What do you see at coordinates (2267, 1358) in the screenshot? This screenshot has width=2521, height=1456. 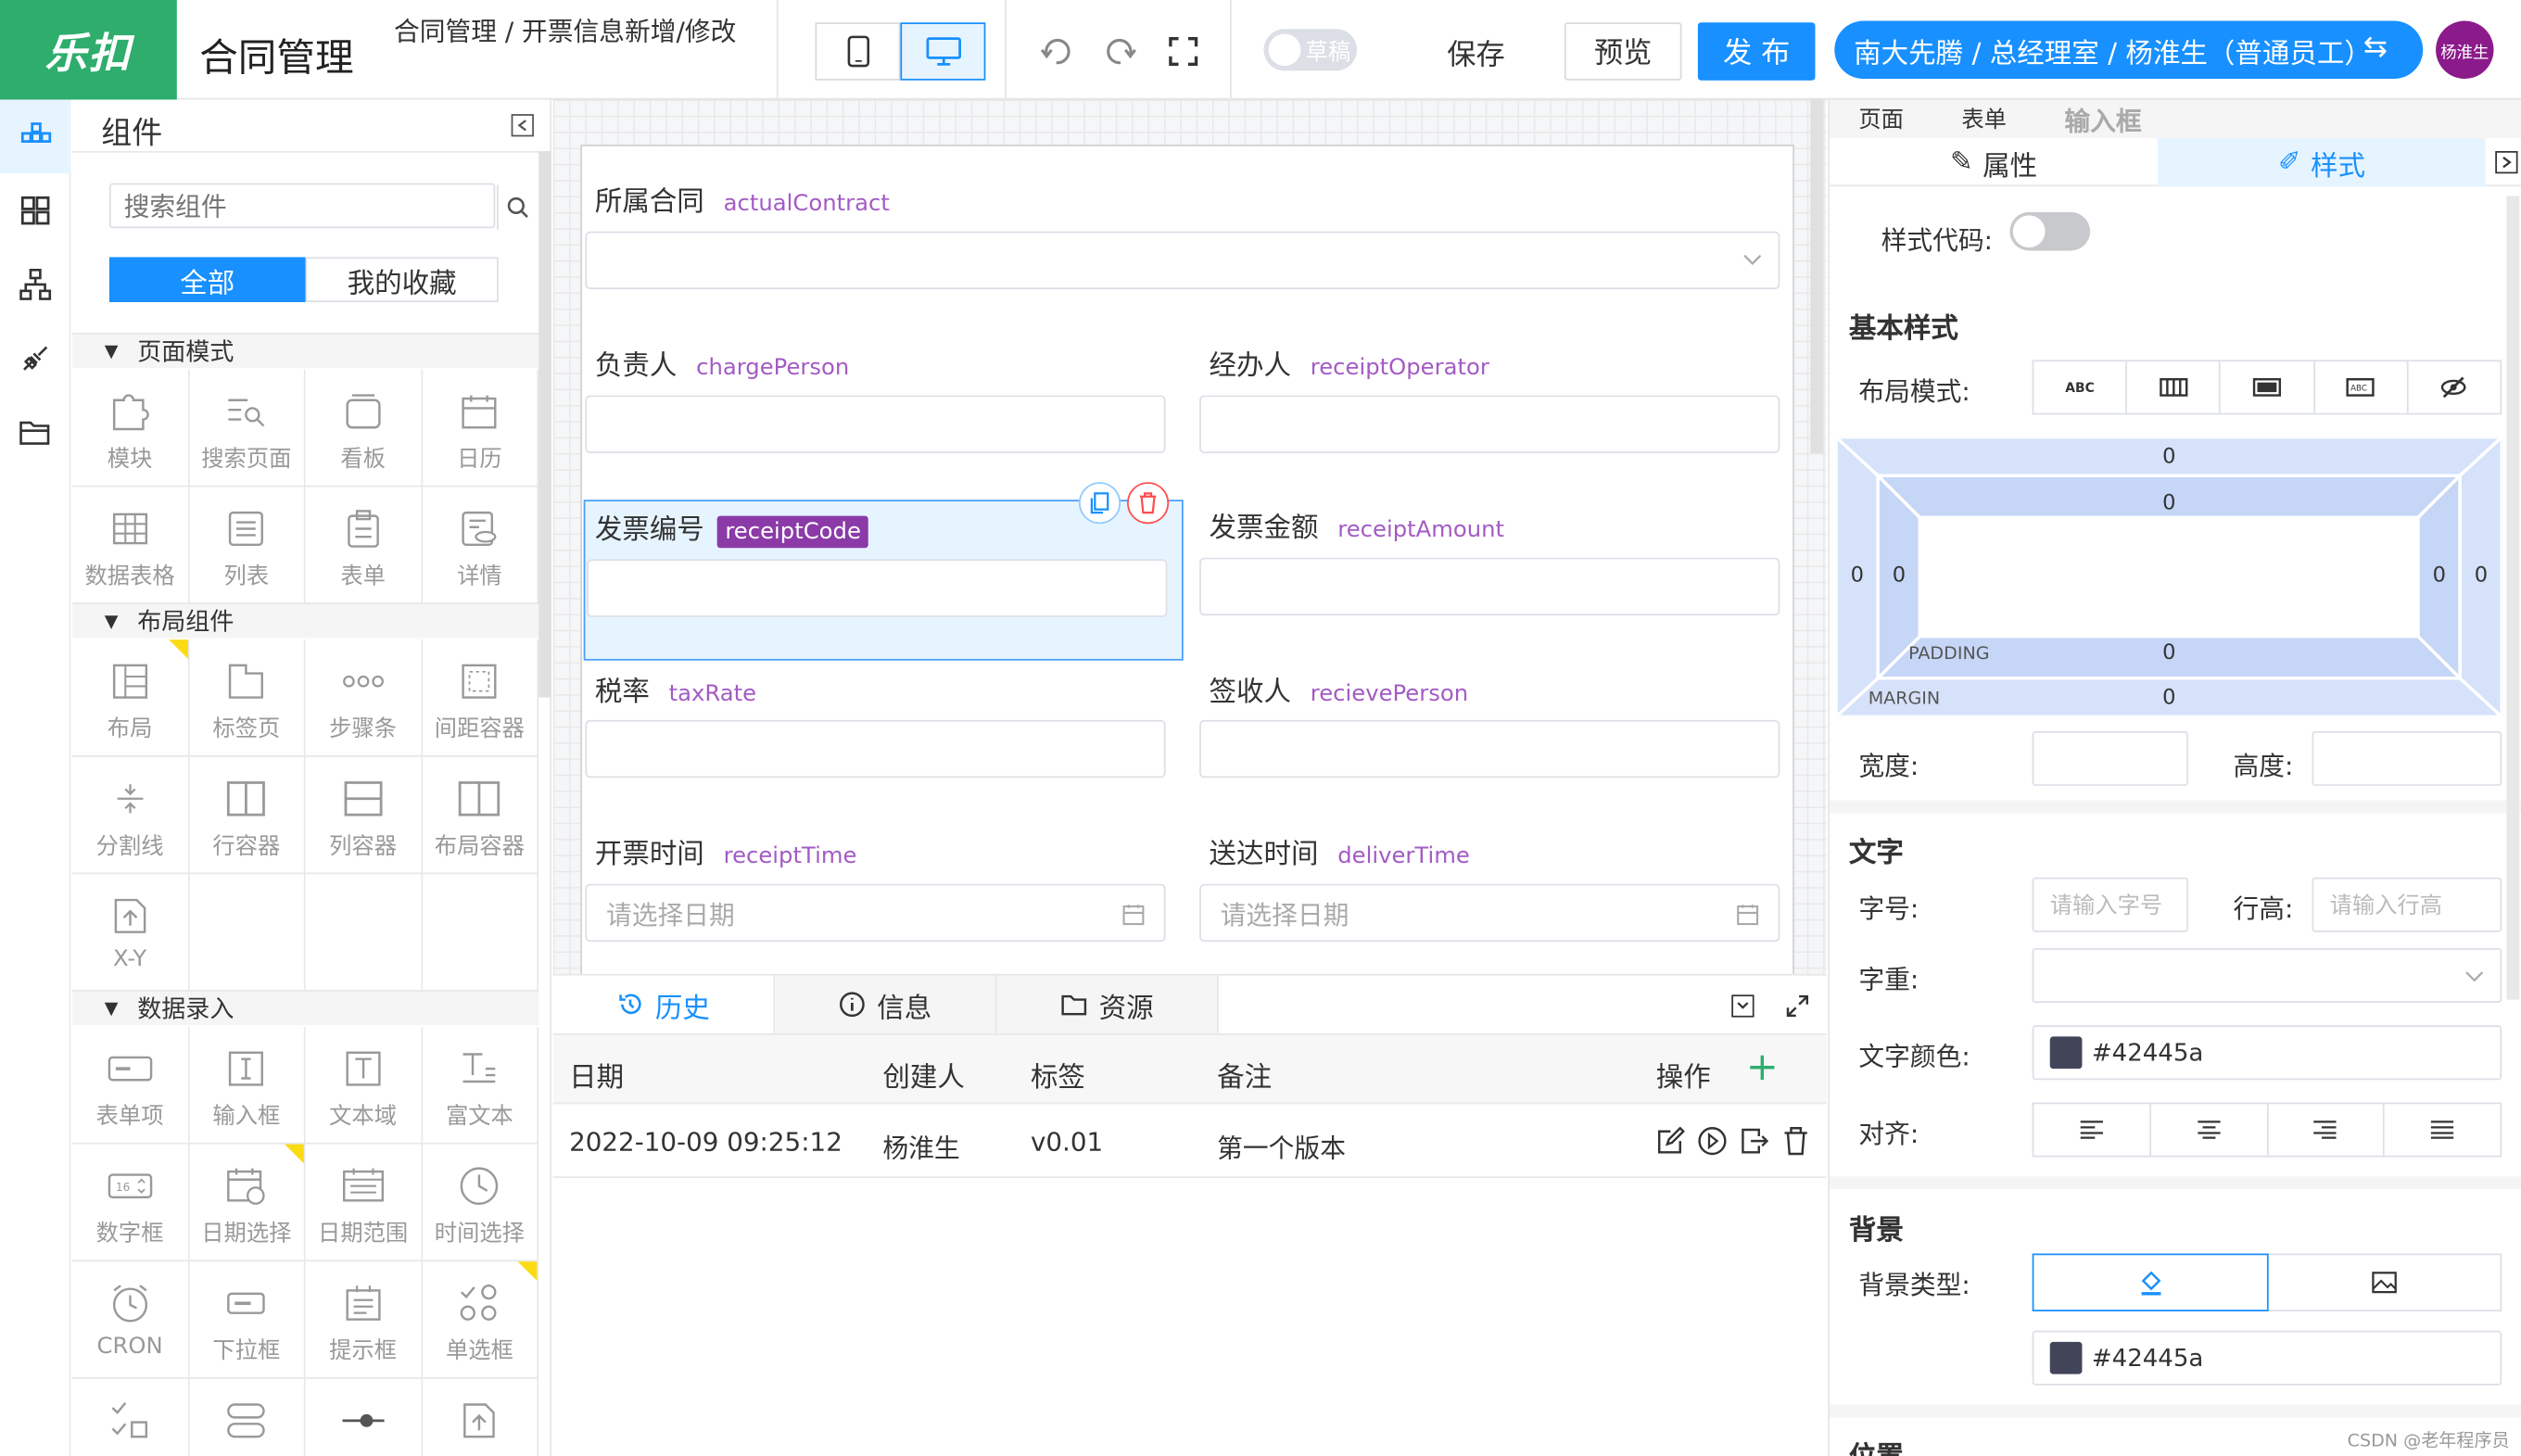 I see `bg-color-picker: #42445a` at bounding box center [2267, 1358].